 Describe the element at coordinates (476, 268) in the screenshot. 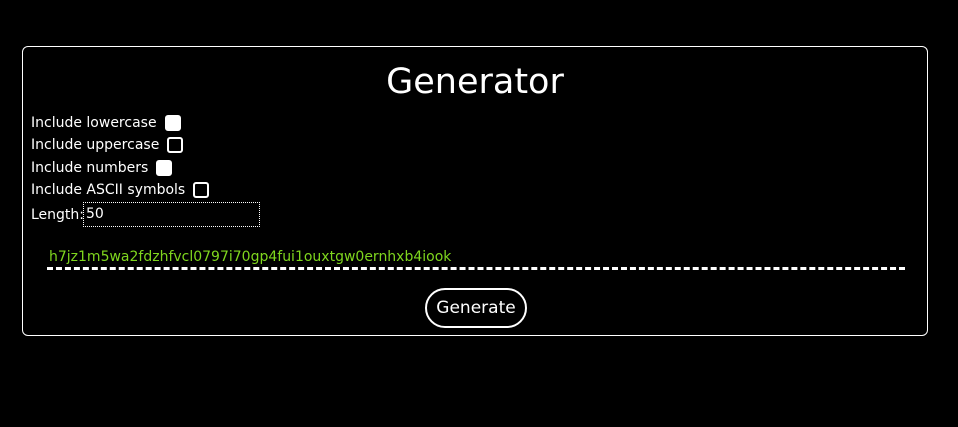

I see `output-underline` at that location.